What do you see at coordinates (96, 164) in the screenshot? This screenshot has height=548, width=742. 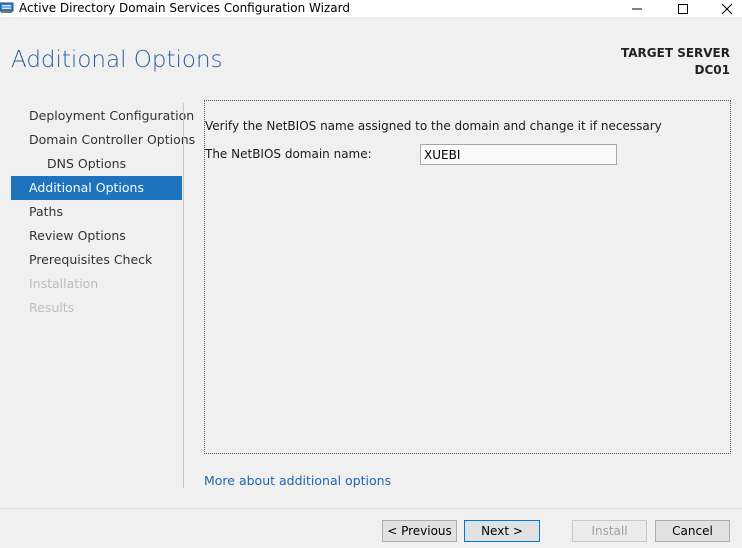 I see `nav-item-dns-options: DNS Options` at bounding box center [96, 164].